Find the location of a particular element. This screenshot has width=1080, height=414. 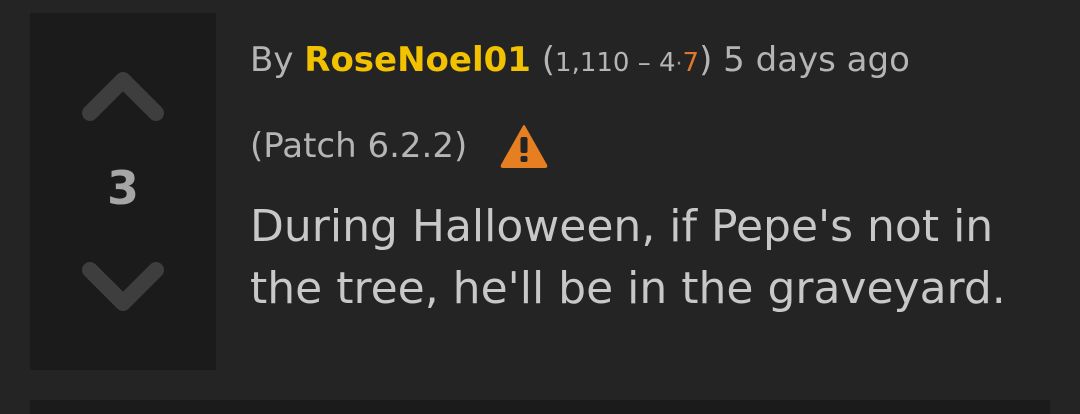

upvote-button is located at coordinates (123, 95).